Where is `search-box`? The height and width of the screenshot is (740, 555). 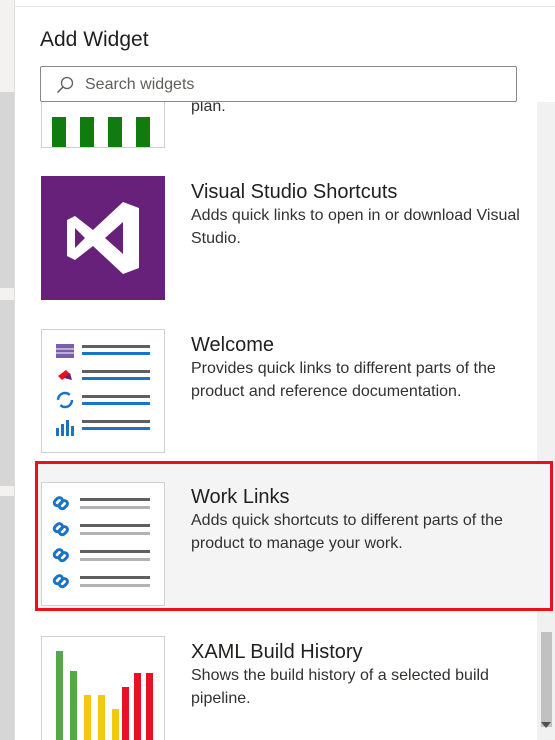
search-box is located at coordinates (278, 84).